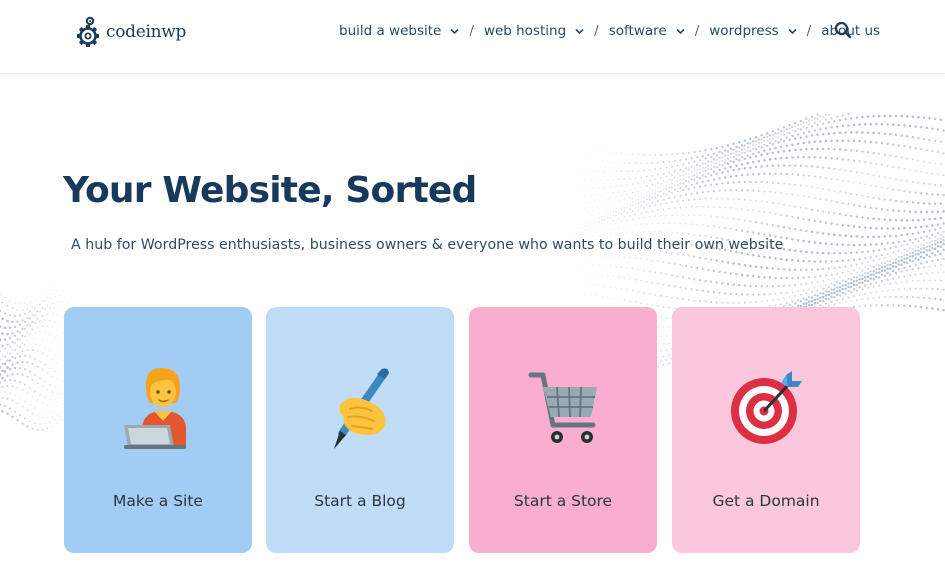  I want to click on nav-item-label: web hosting, so click(525, 31).